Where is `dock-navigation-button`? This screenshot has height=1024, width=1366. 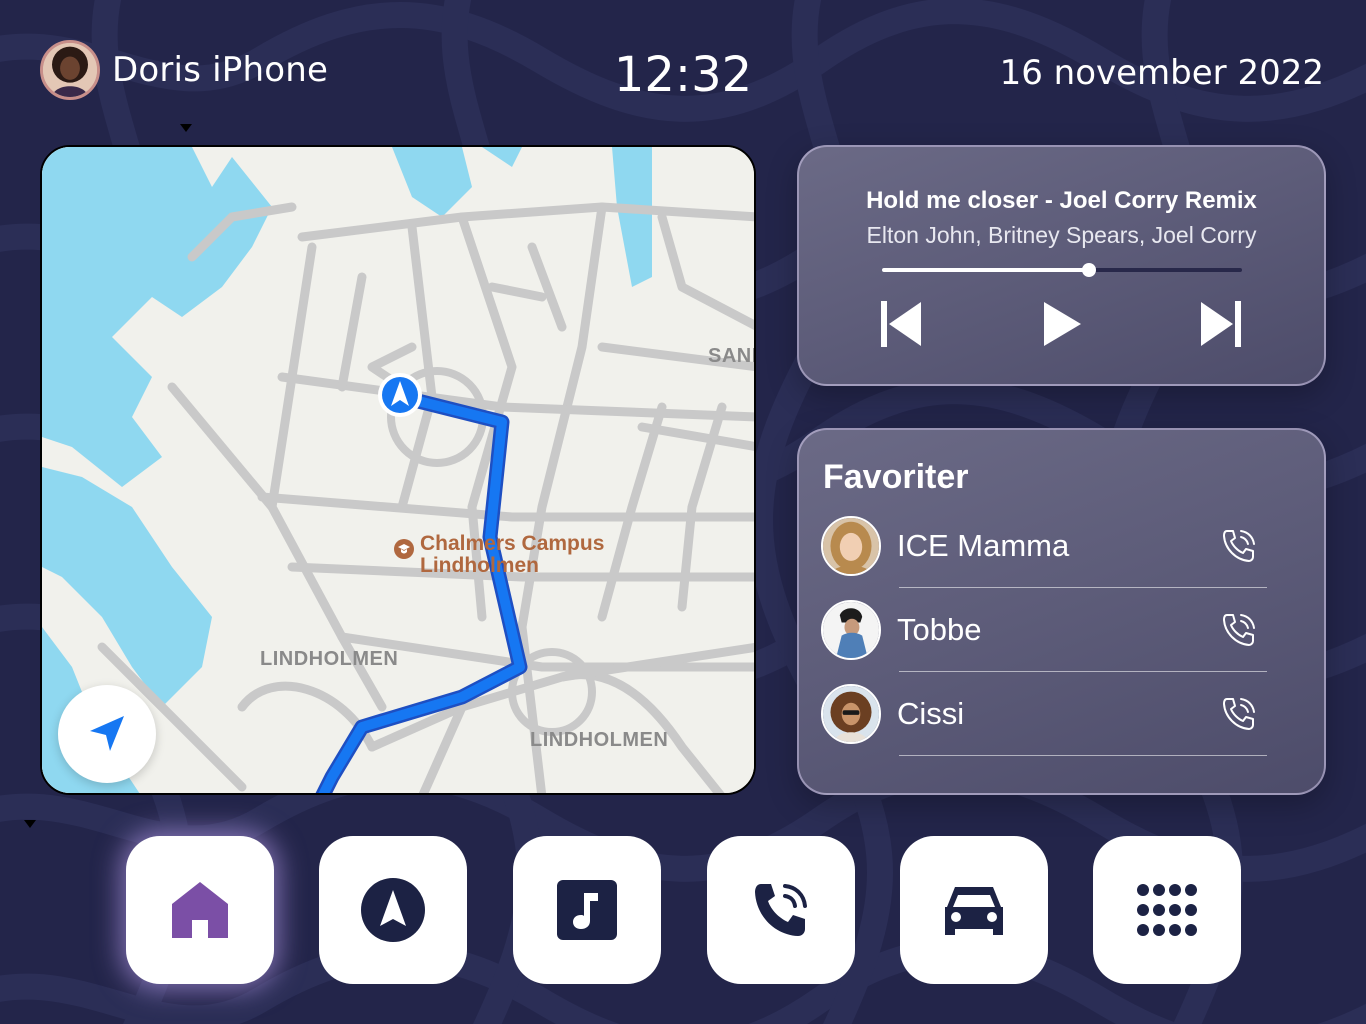 dock-navigation-button is located at coordinates (393, 910).